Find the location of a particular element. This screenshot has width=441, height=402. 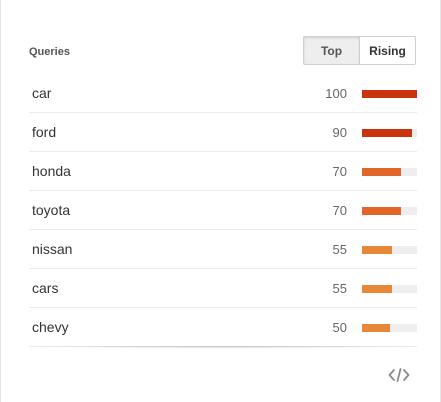

query-label: chevy is located at coordinates (50, 327).